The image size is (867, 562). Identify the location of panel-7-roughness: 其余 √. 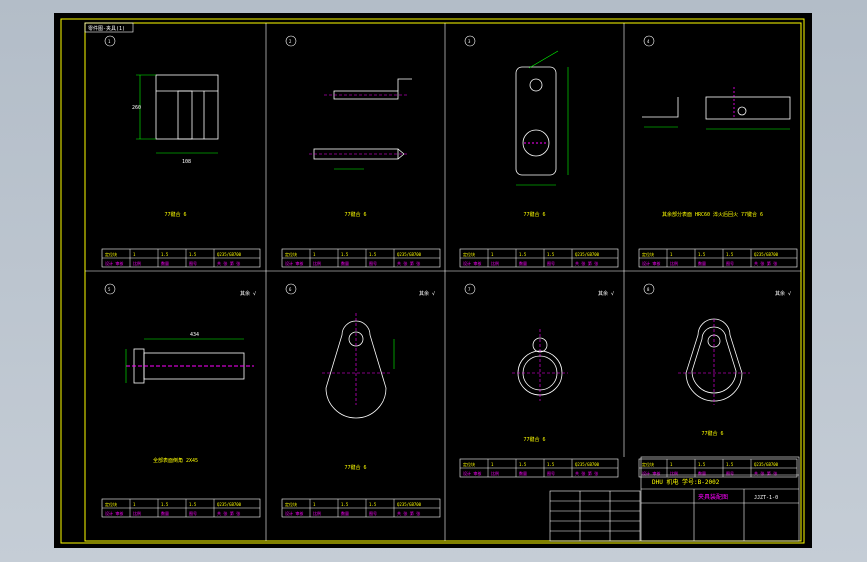
(606, 293).